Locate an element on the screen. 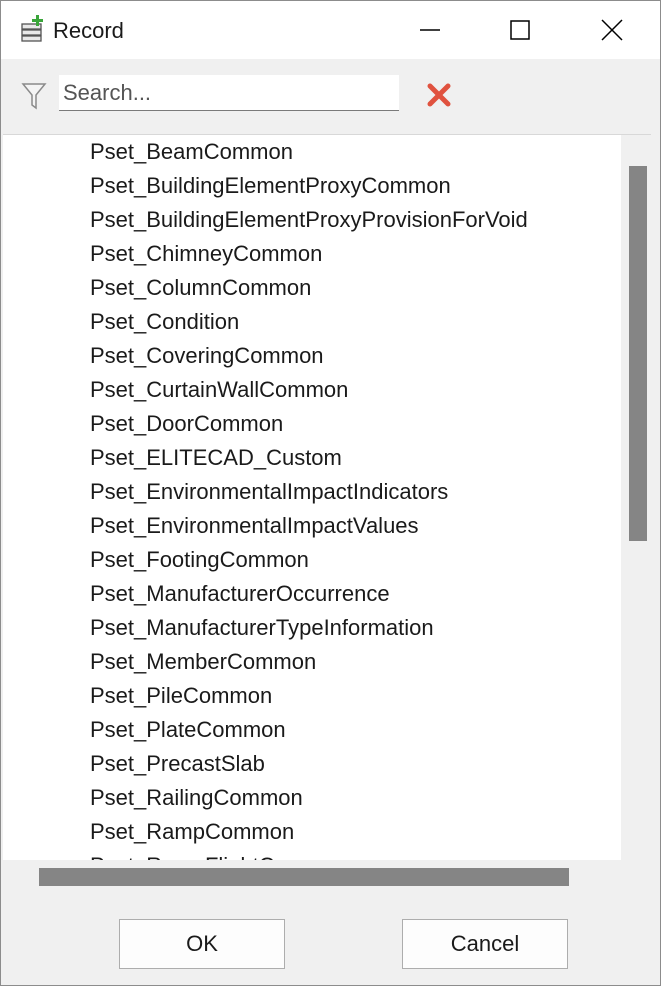  list-item: Pset_MemberCommon is located at coordinates (203, 662).